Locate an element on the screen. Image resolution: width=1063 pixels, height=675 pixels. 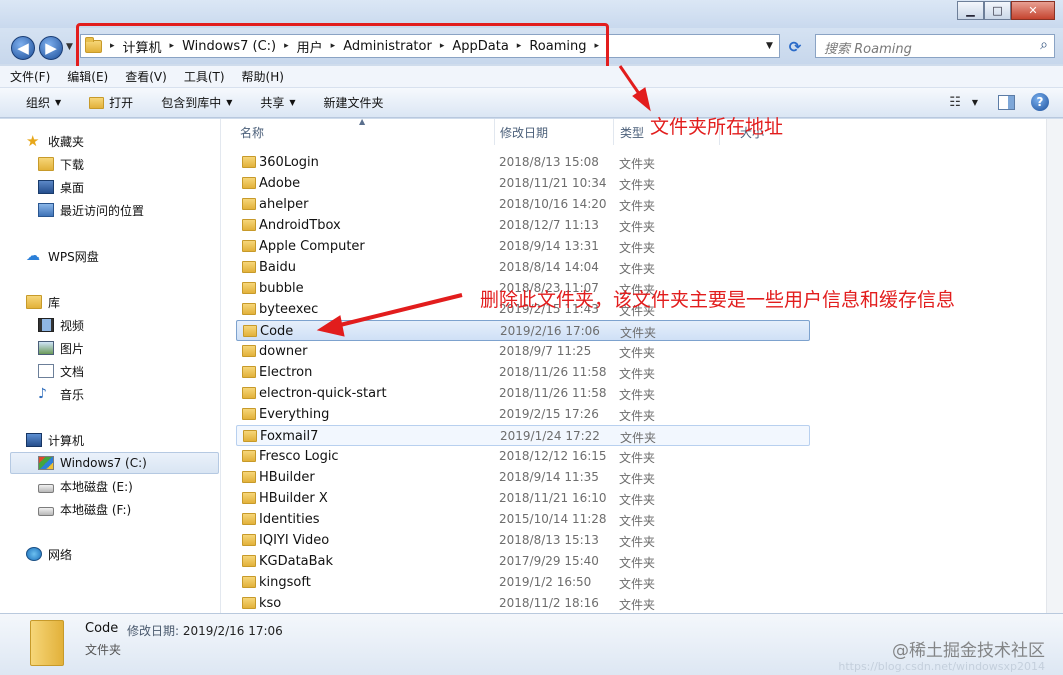
sidebar-item-drive-e: 本地磁盘 (E:) is located at coordinates (85, 486).